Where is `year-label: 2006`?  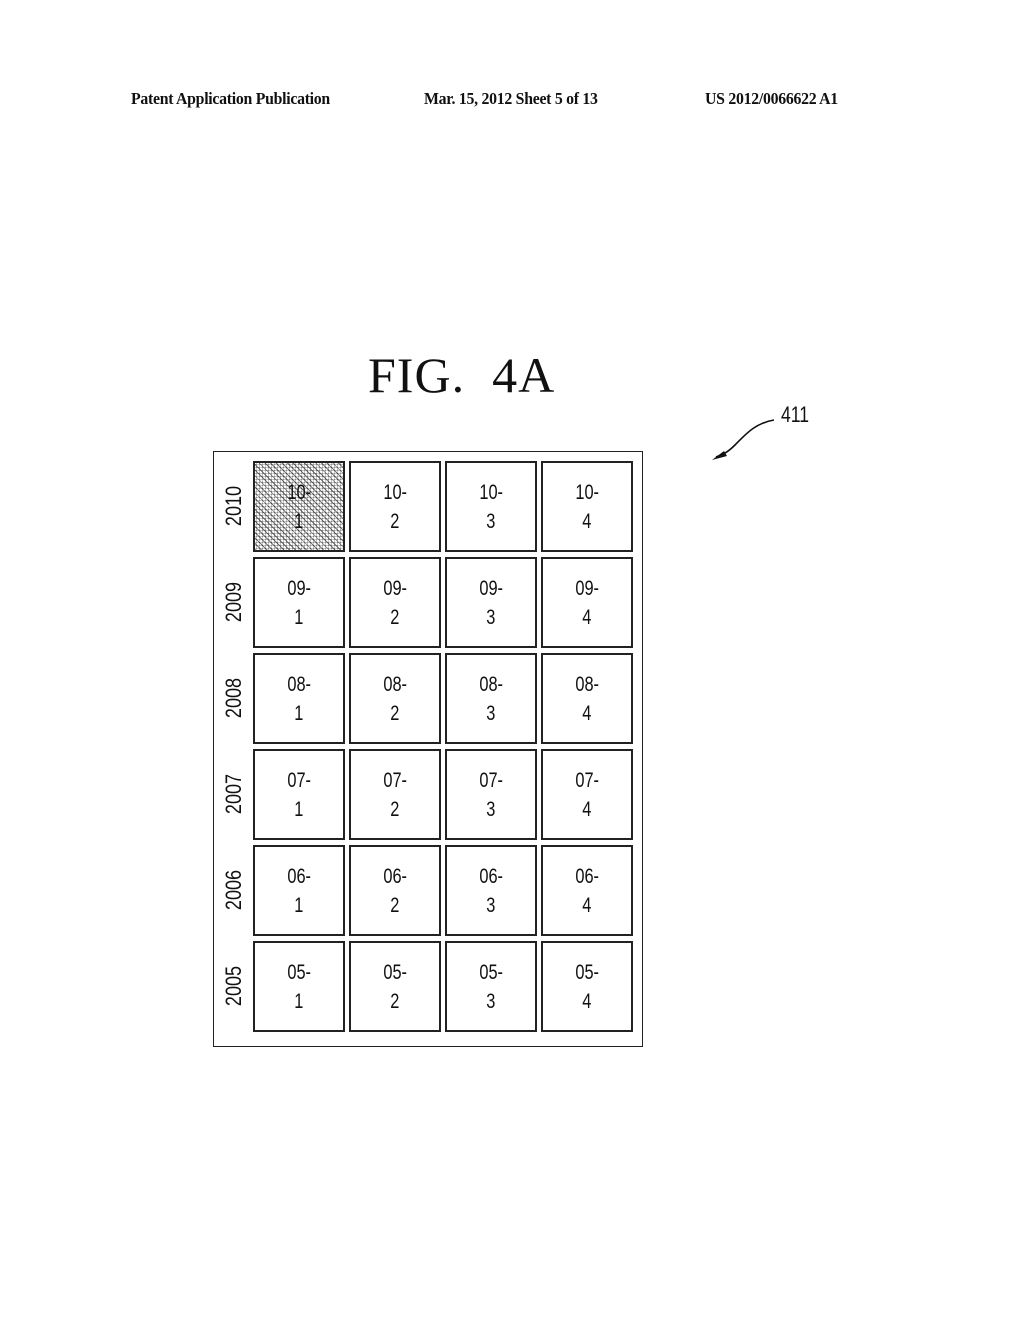
year-label: 2006 is located at coordinates (233, 890).